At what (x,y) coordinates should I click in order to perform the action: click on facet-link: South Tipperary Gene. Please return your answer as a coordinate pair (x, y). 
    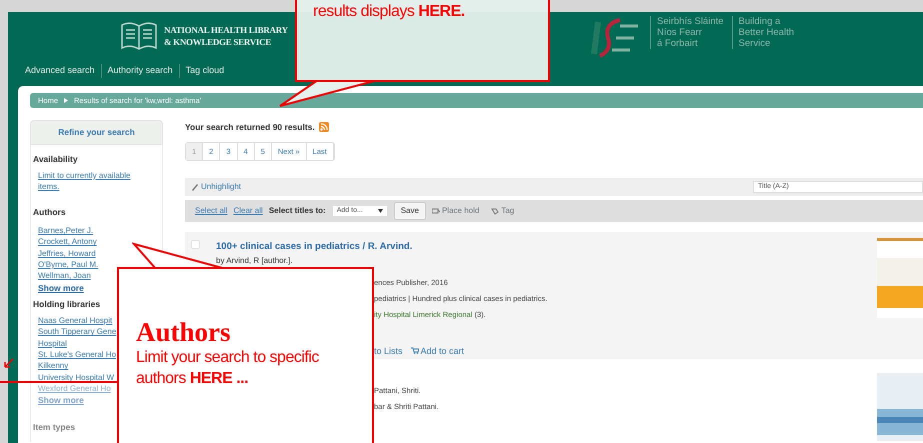
    Looking at the image, I should click on (74, 332).